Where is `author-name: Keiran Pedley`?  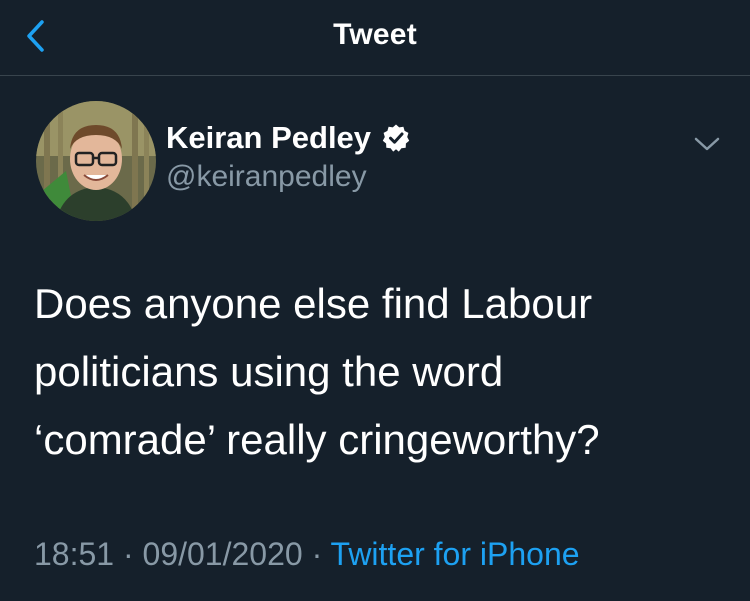
author-name: Keiran Pedley is located at coordinates (268, 138).